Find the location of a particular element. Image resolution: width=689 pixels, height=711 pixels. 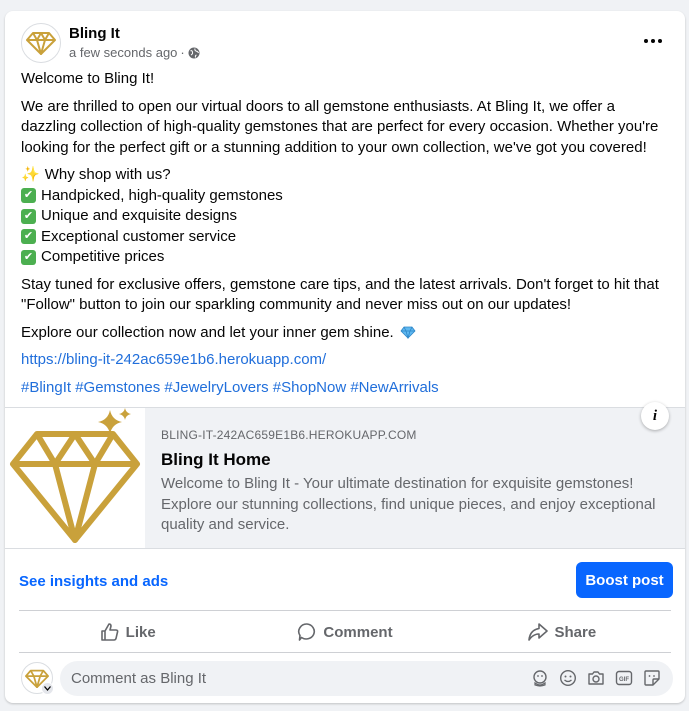

bullet-text: Handpicked, high-quality gemstones is located at coordinates (162, 195).